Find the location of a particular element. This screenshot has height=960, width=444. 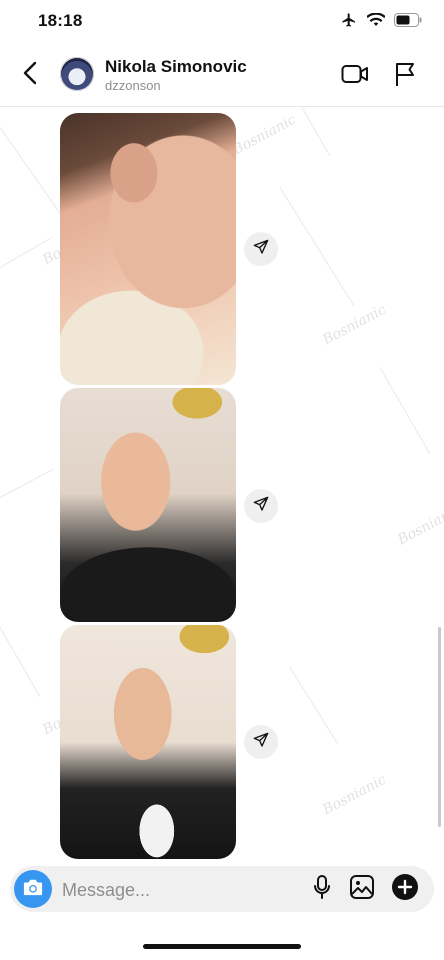

video-camera-icon is located at coordinates (355, 76).